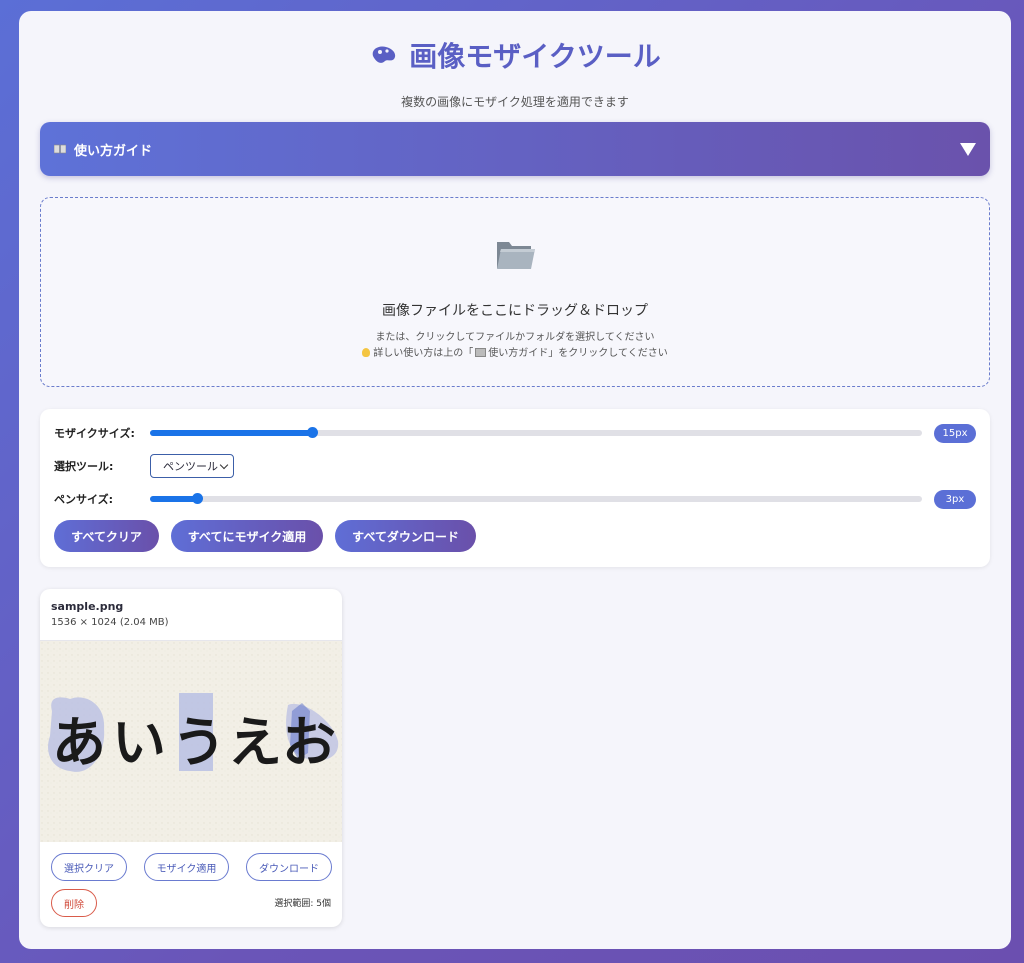 This screenshot has width=1024, height=963. I want to click on preview-image: あ い う え お, so click(191, 741).